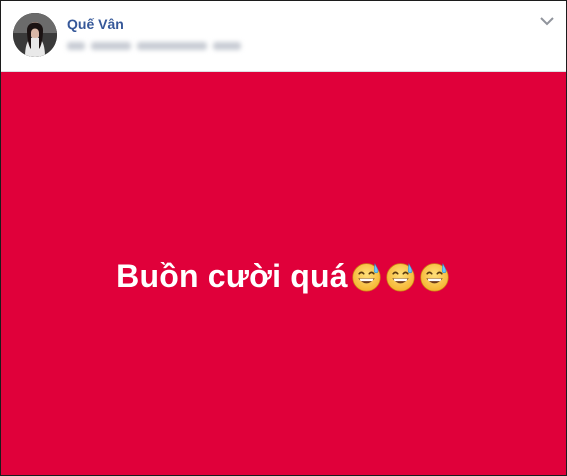 This screenshot has height=476, width=567. Describe the element at coordinates (162, 46) in the screenshot. I see `post-timestamp-blurred` at that location.